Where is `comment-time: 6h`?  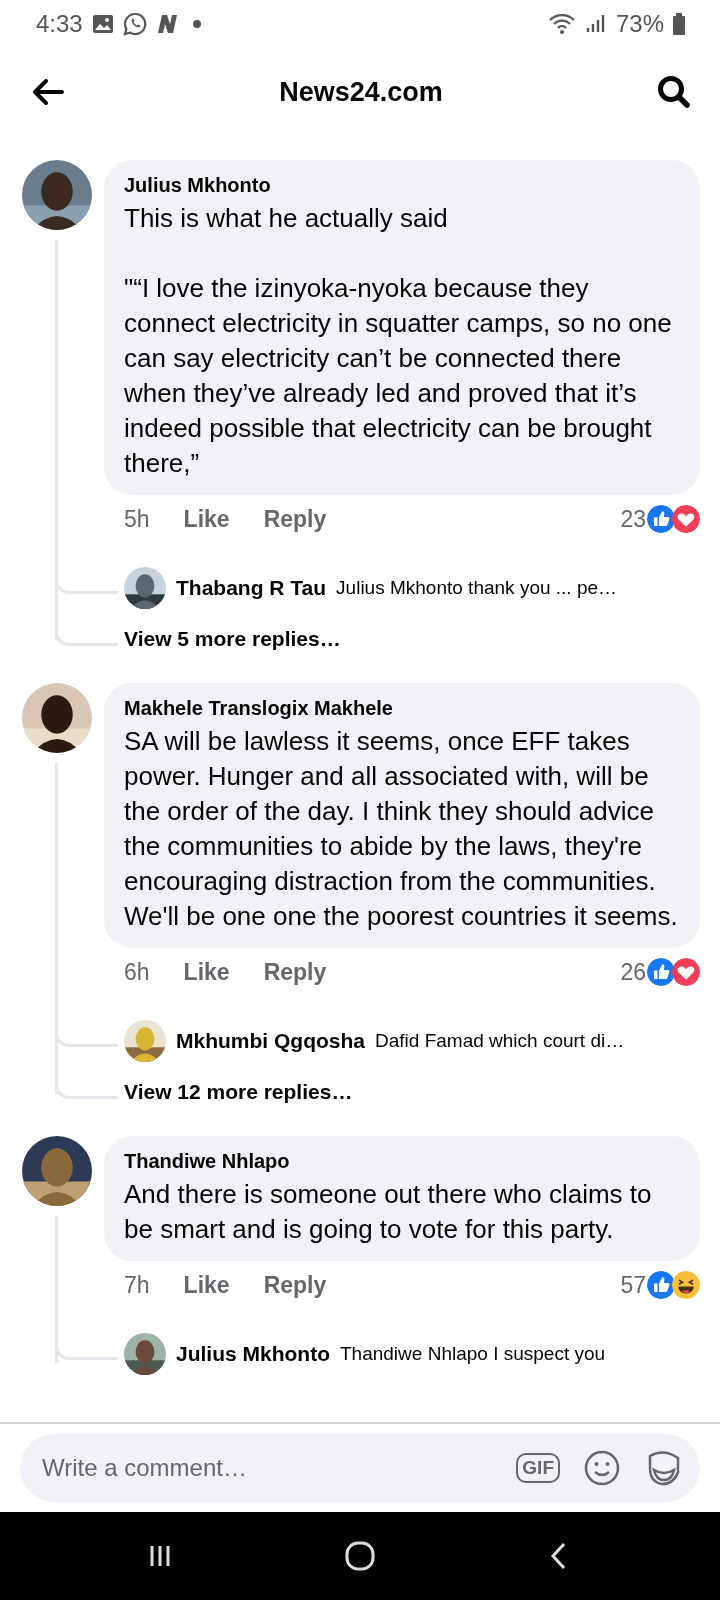
comment-time: 6h is located at coordinates (137, 972).